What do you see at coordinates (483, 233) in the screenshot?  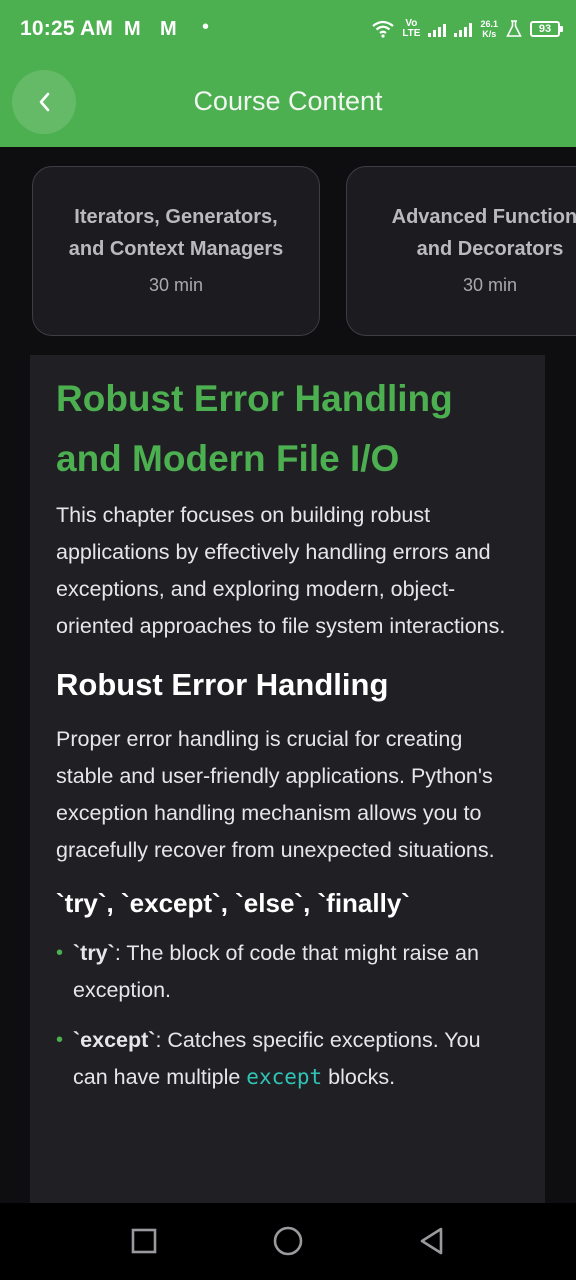 I see `lesson-card-title: Advanced Functions and Decorators` at bounding box center [483, 233].